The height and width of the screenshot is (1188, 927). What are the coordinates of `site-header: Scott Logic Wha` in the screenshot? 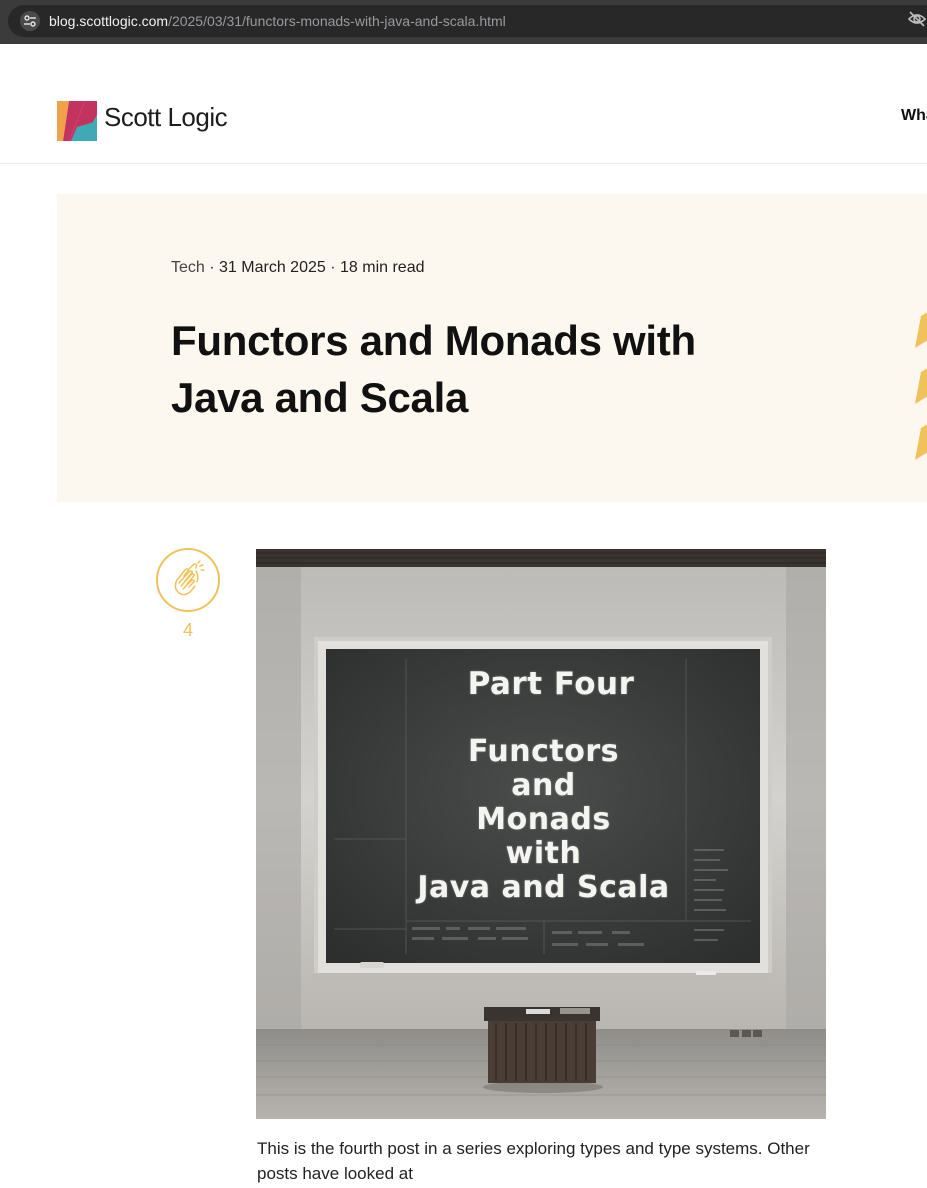 It's located at (463, 104).